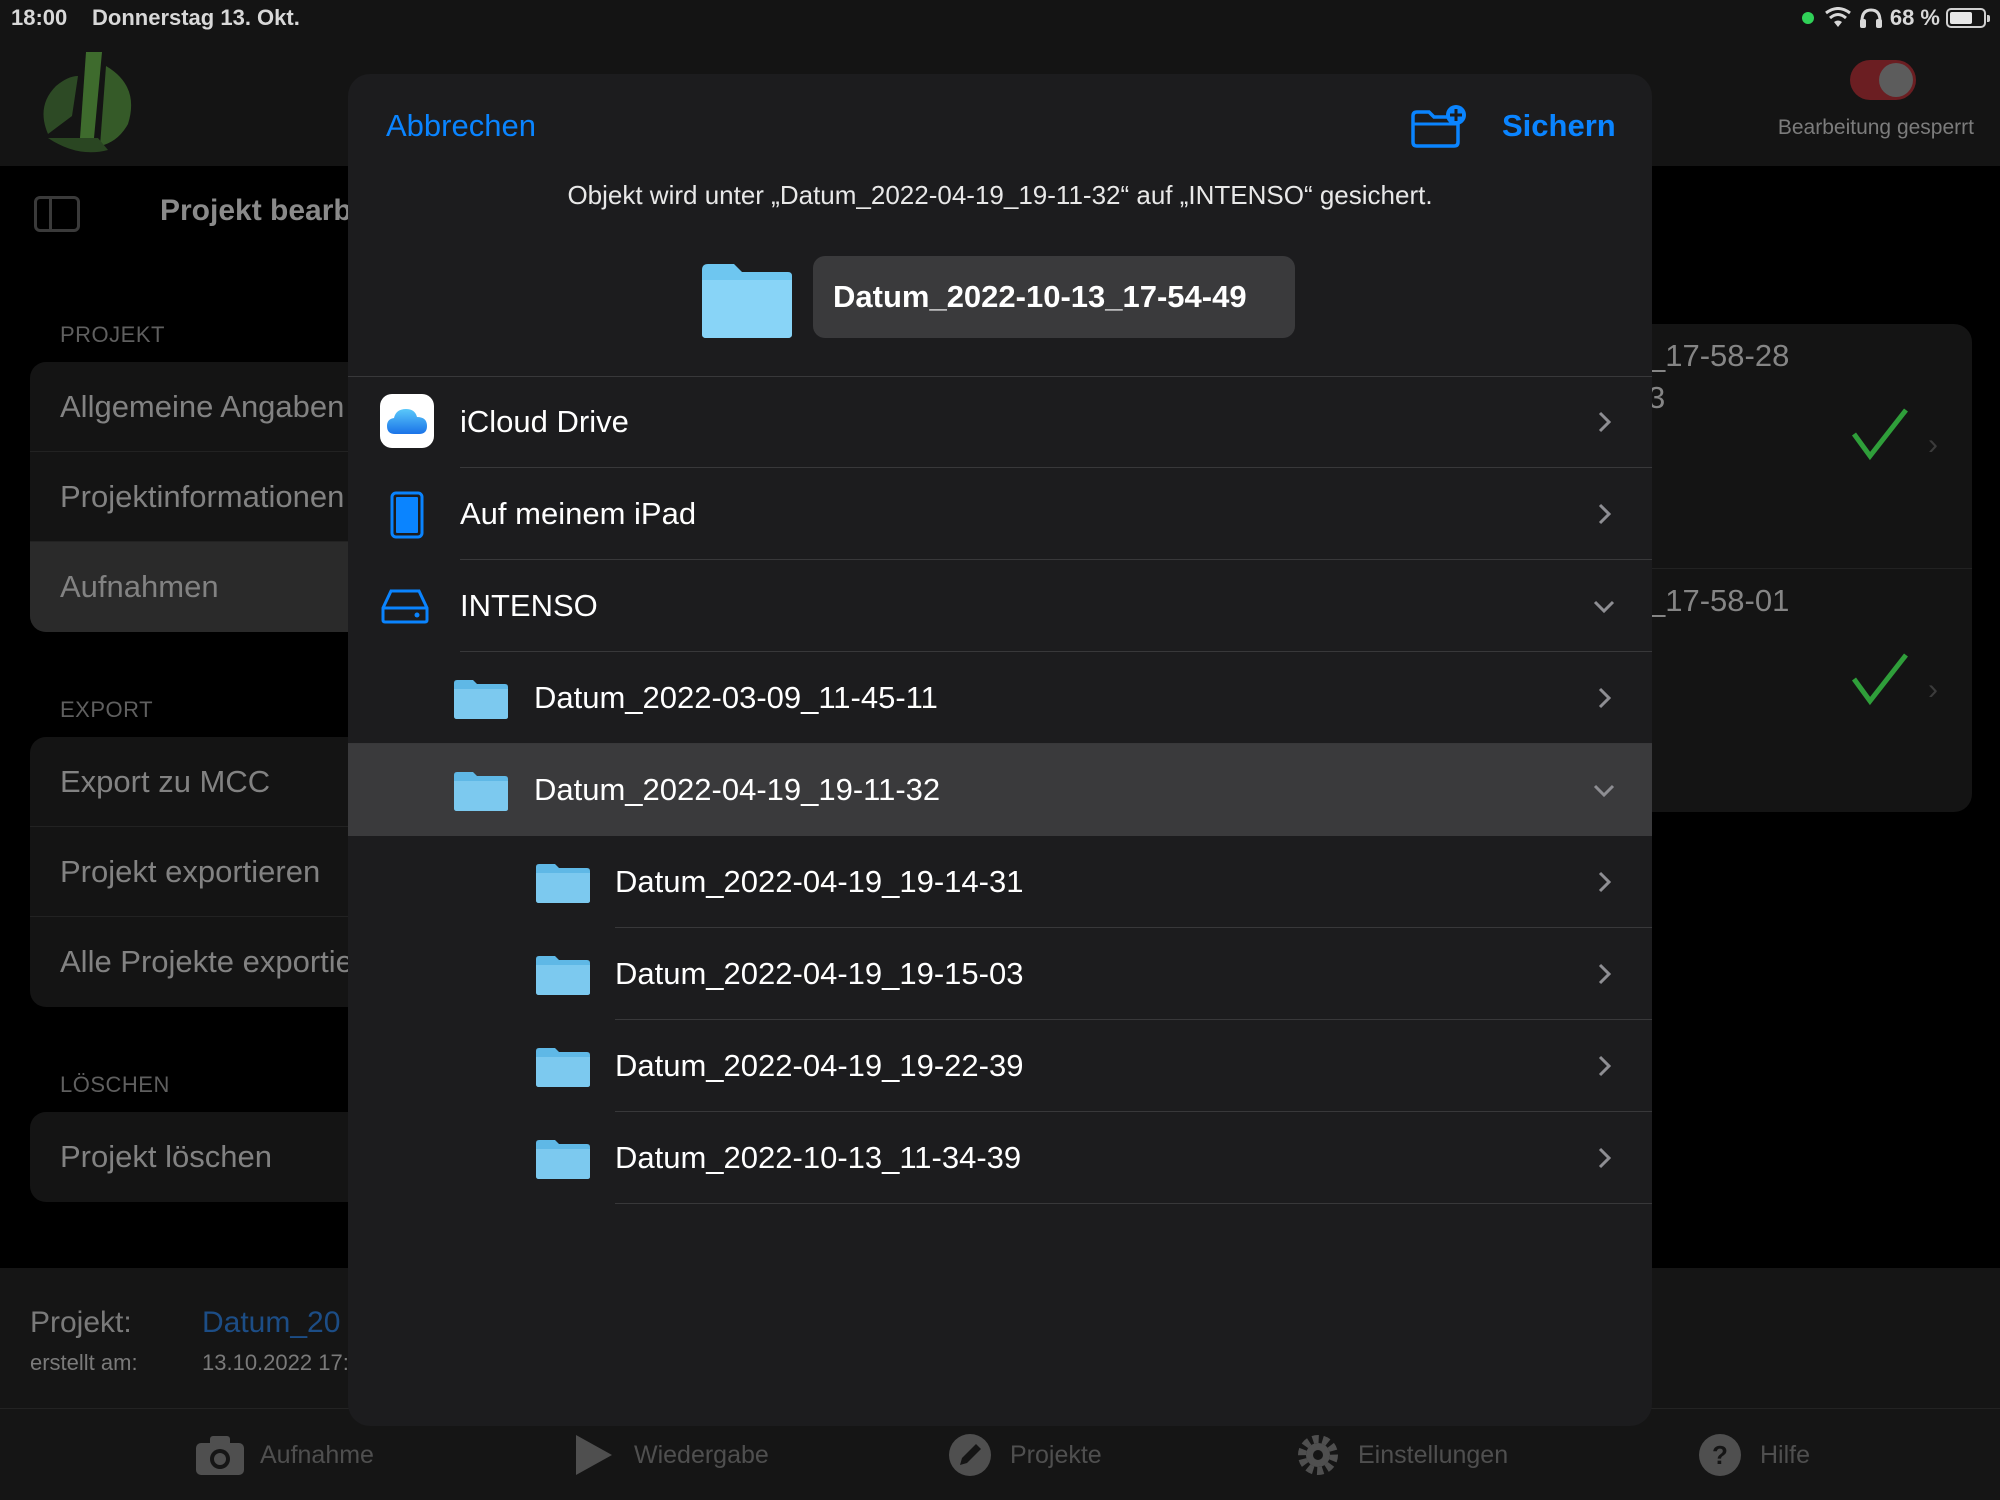 The height and width of the screenshot is (1500, 2000). What do you see at coordinates (317, 1454) in the screenshot?
I see `tab-label: Aufnahme` at bounding box center [317, 1454].